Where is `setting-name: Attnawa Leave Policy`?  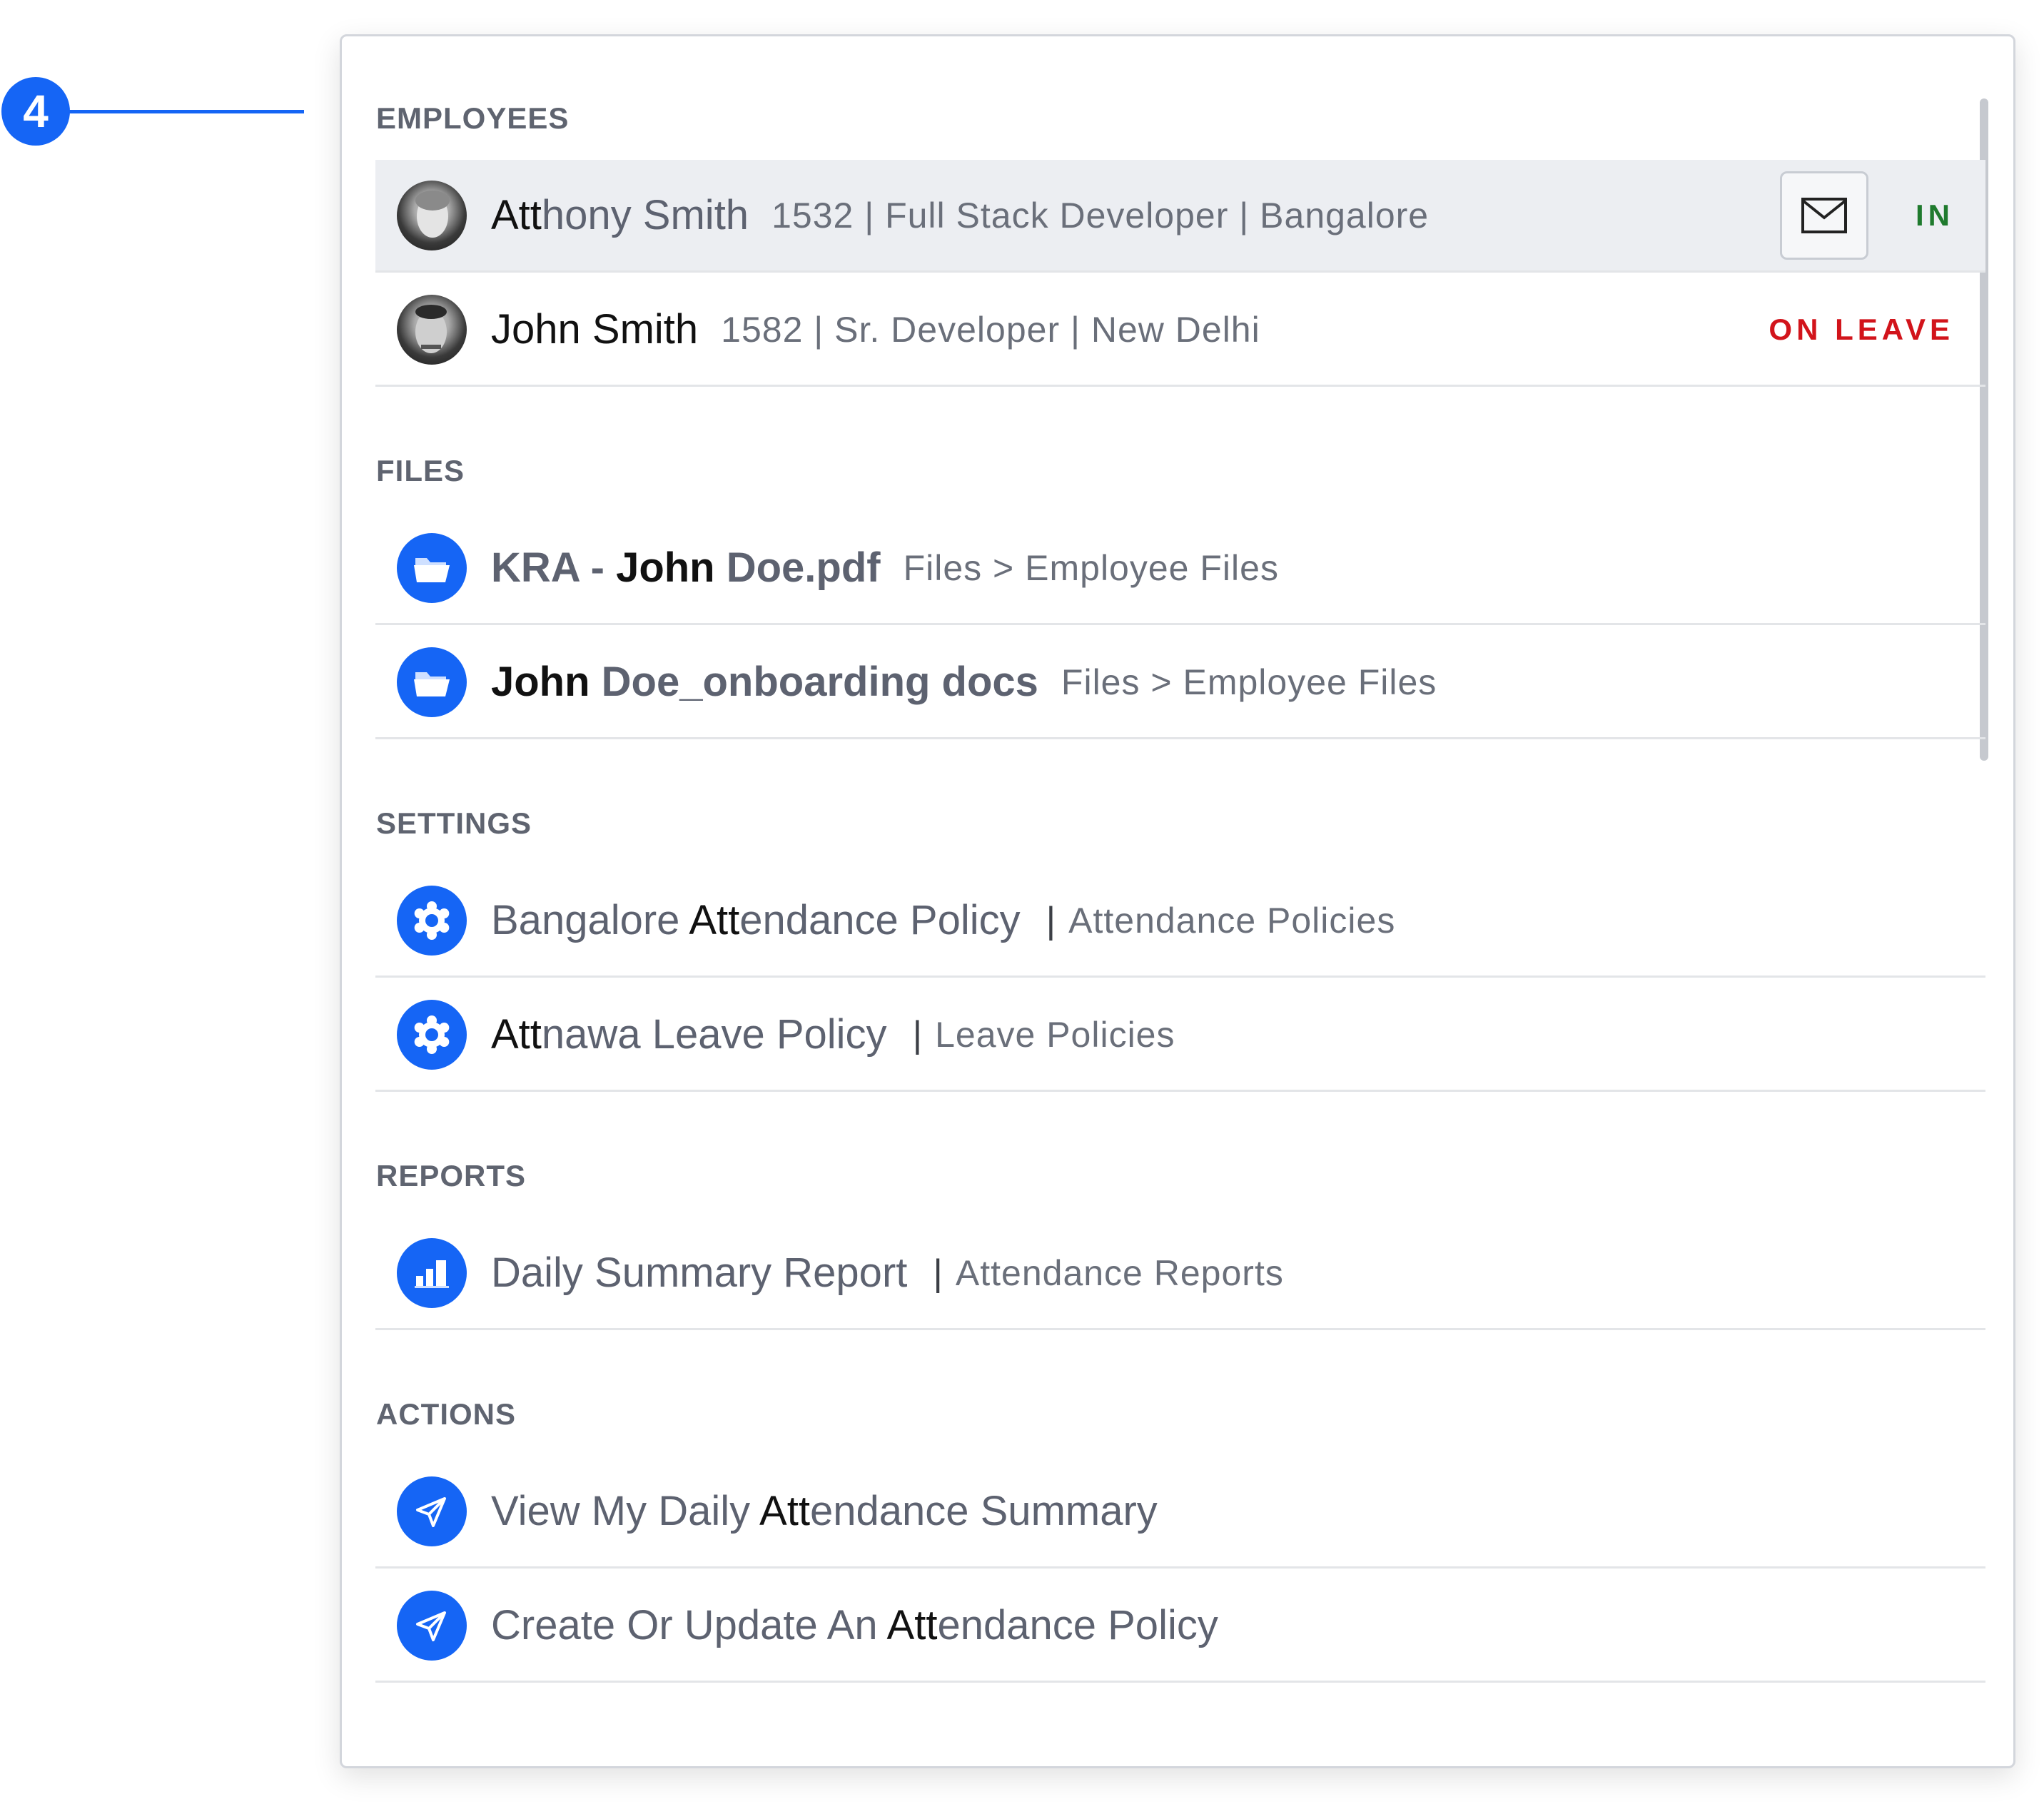
setting-name: Attnawa Leave Policy is located at coordinates (689, 1034).